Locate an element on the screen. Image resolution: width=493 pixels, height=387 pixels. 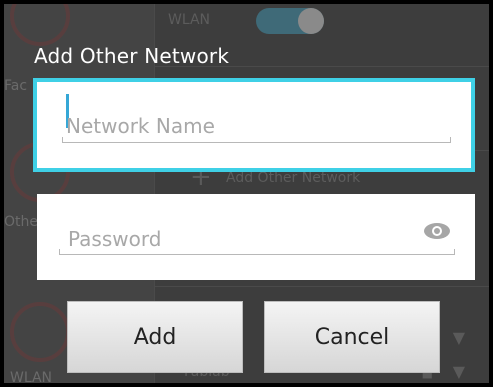
cancel-button: Cancel is located at coordinates (352, 337).